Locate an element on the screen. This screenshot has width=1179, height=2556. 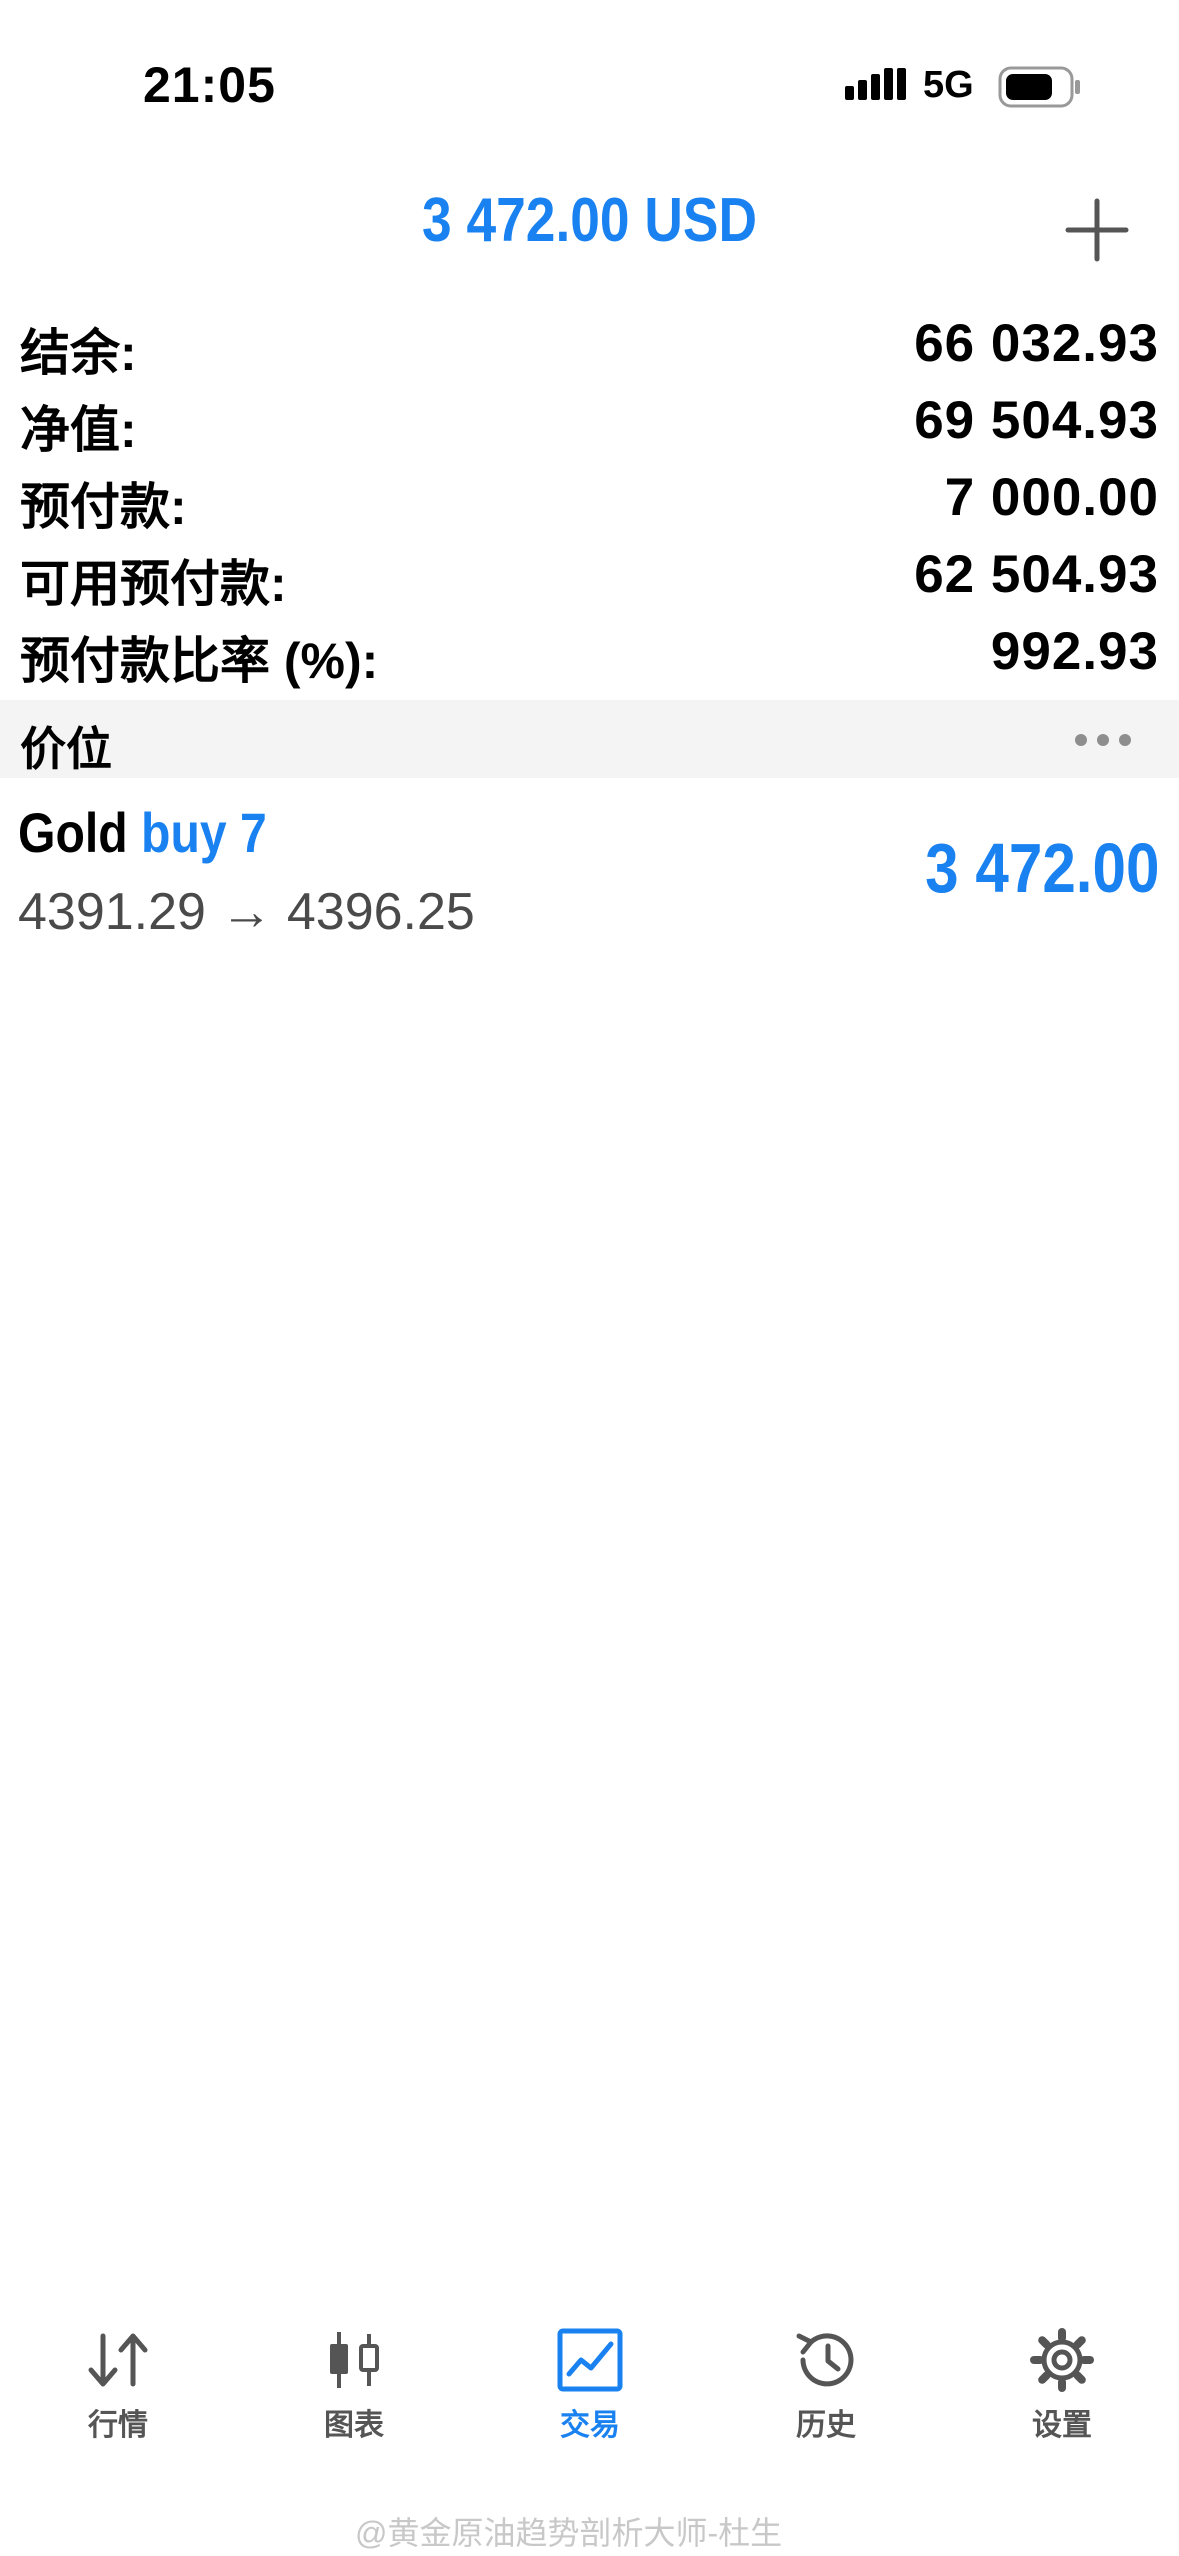
tab-label: 交易 is located at coordinates (590, 2425).